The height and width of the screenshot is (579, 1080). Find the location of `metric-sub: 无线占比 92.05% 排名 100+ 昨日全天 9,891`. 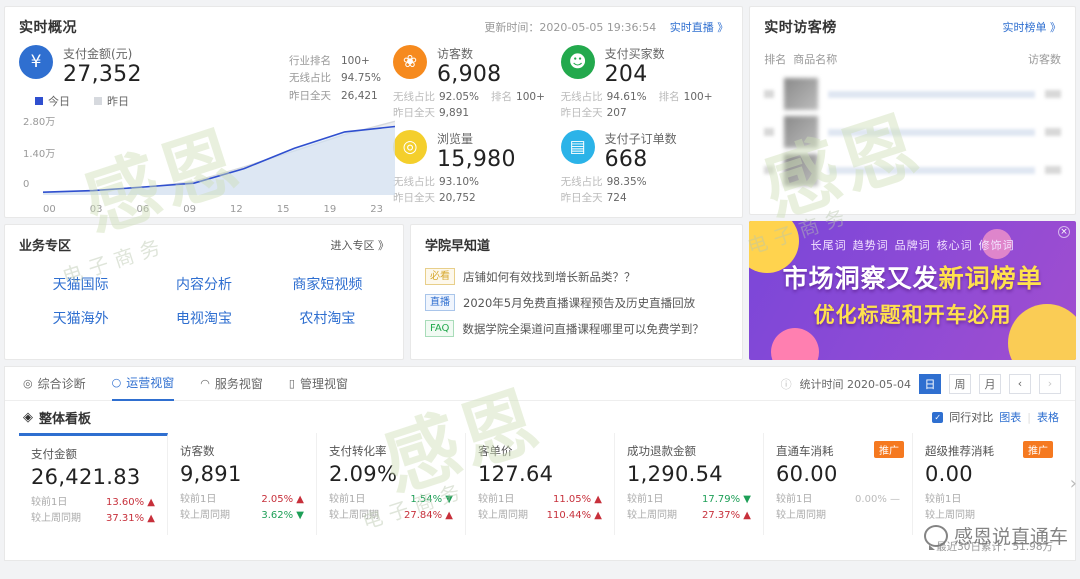

metric-sub: 无线占比 92.05% 排名 100+ 昨日全天 9,891 is located at coordinates (469, 105).